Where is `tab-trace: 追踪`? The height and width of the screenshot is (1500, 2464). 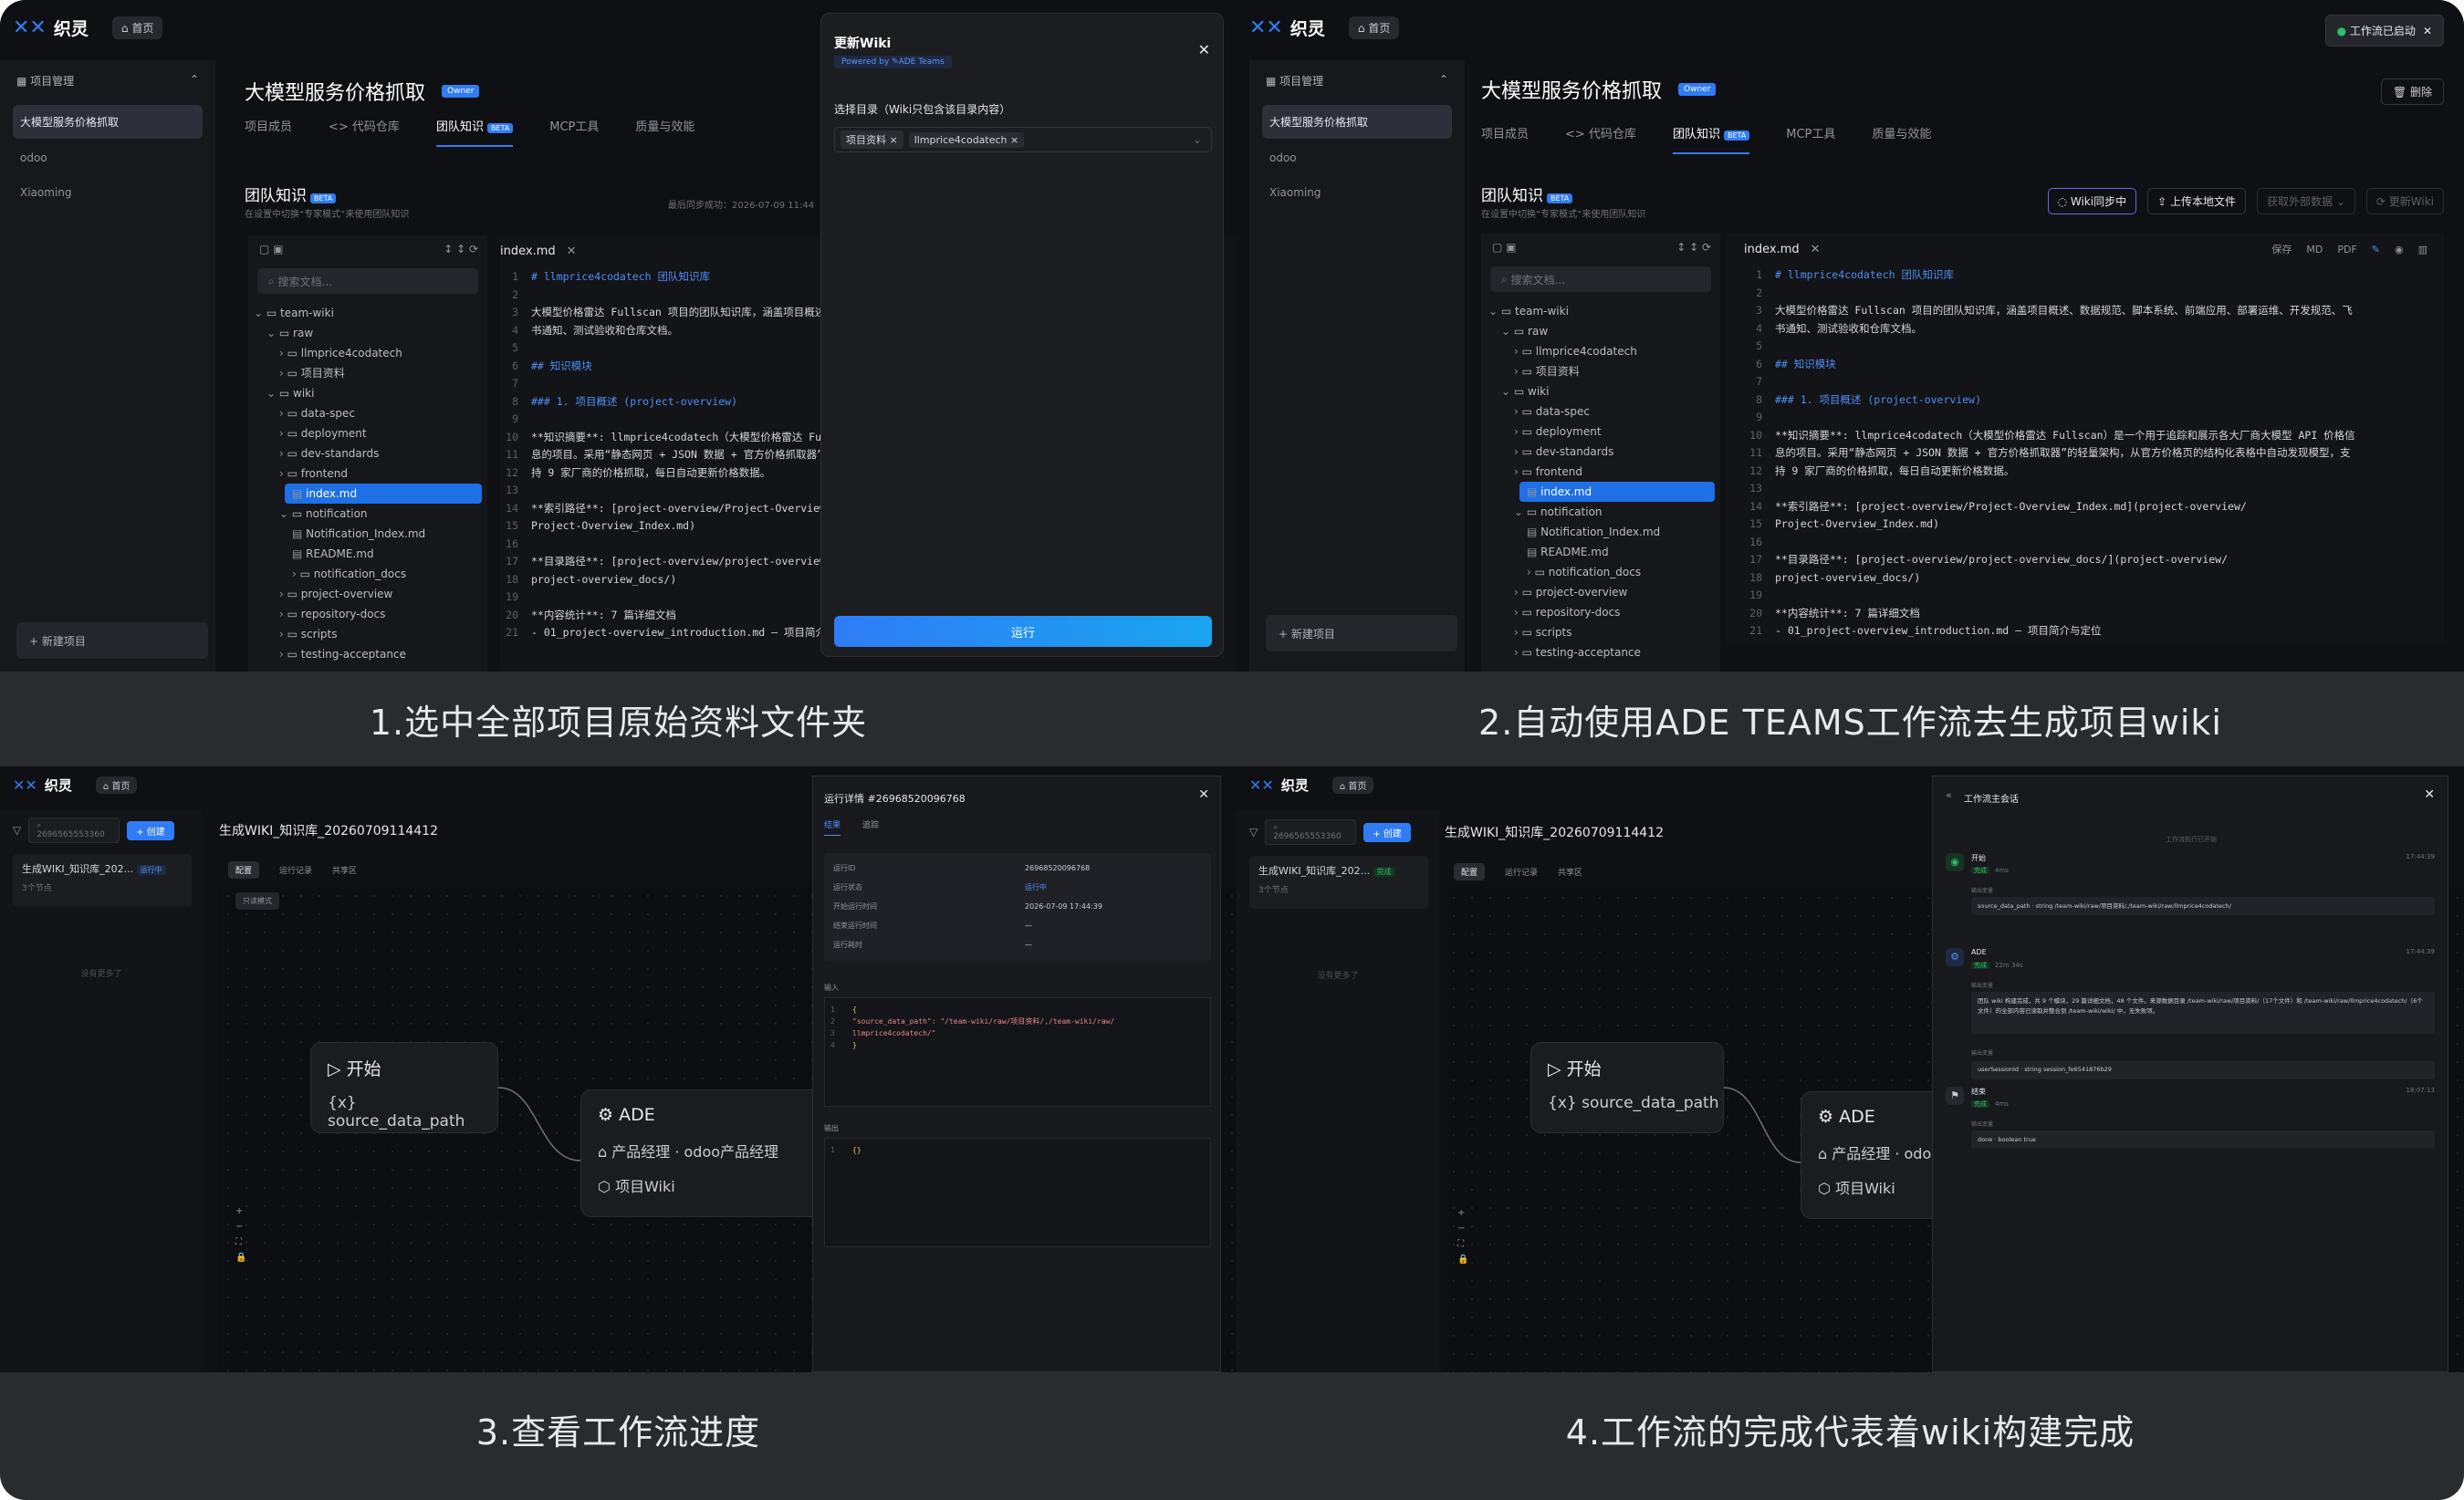
tab-trace: 追踪 is located at coordinates (870, 827).